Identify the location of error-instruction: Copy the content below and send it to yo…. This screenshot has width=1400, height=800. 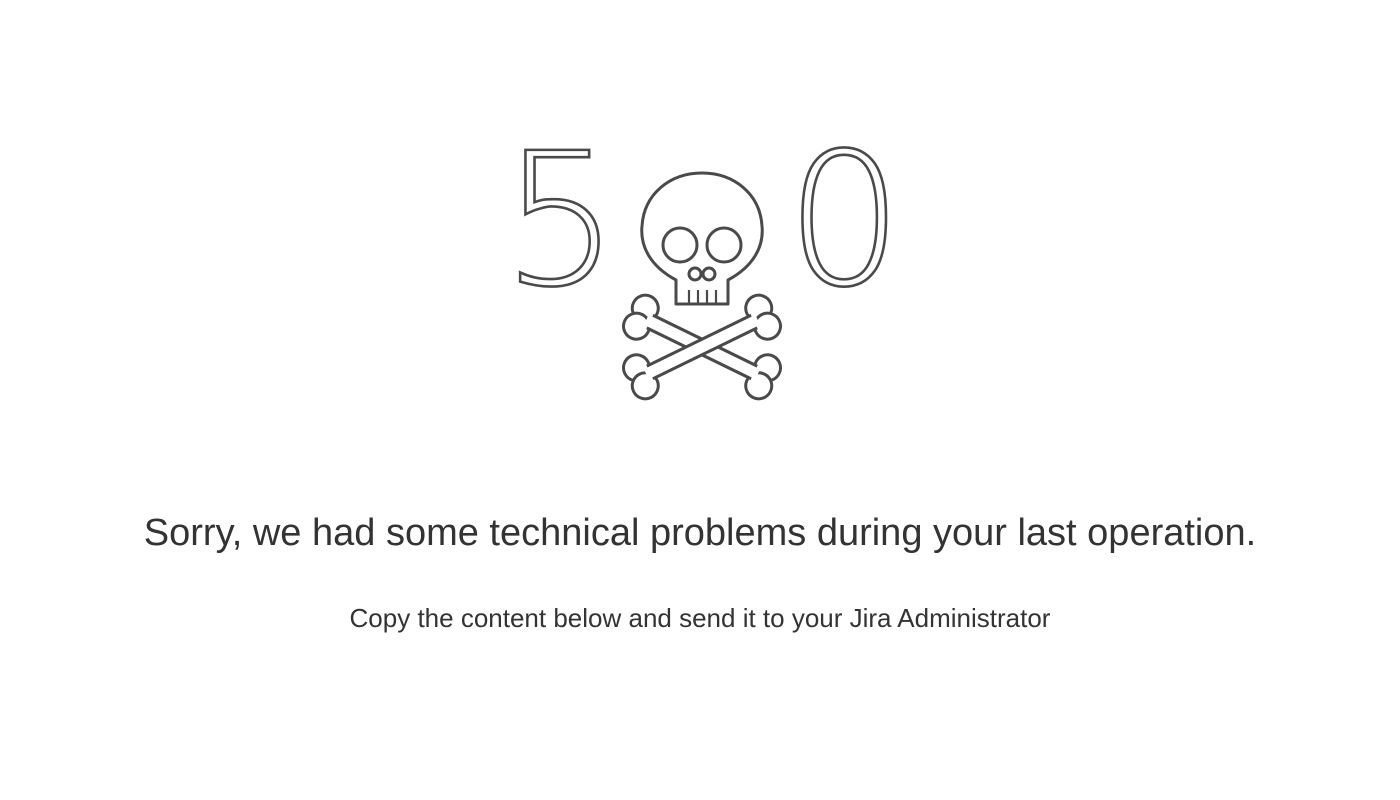
(700, 618).